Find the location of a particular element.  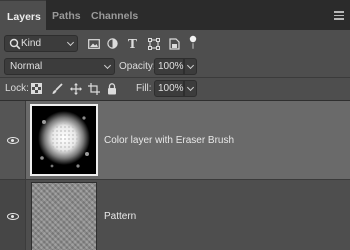

fill-value: 100% is located at coordinates (171, 88).